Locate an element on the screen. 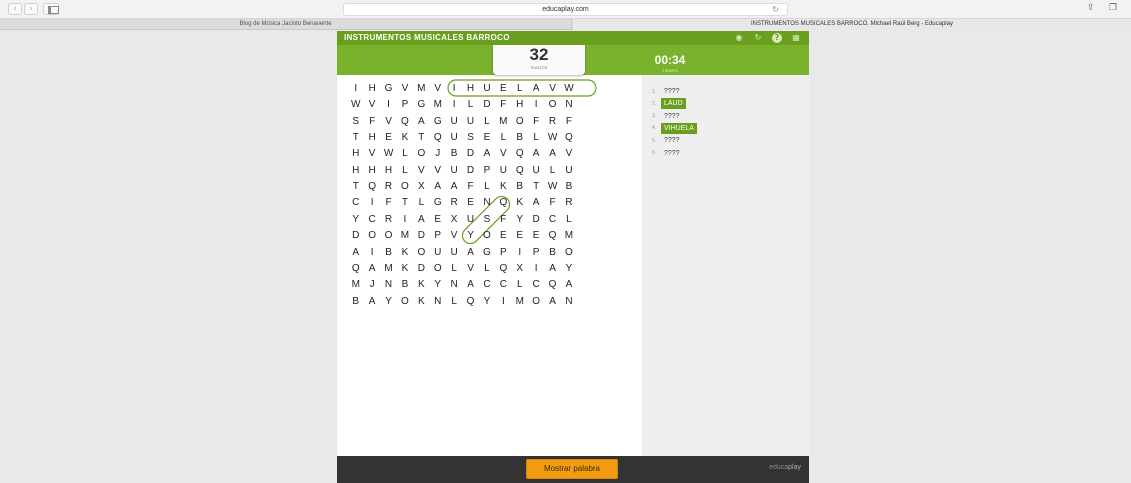 This screenshot has width=1131, height=483. grid-letter: J is located at coordinates (438, 154).